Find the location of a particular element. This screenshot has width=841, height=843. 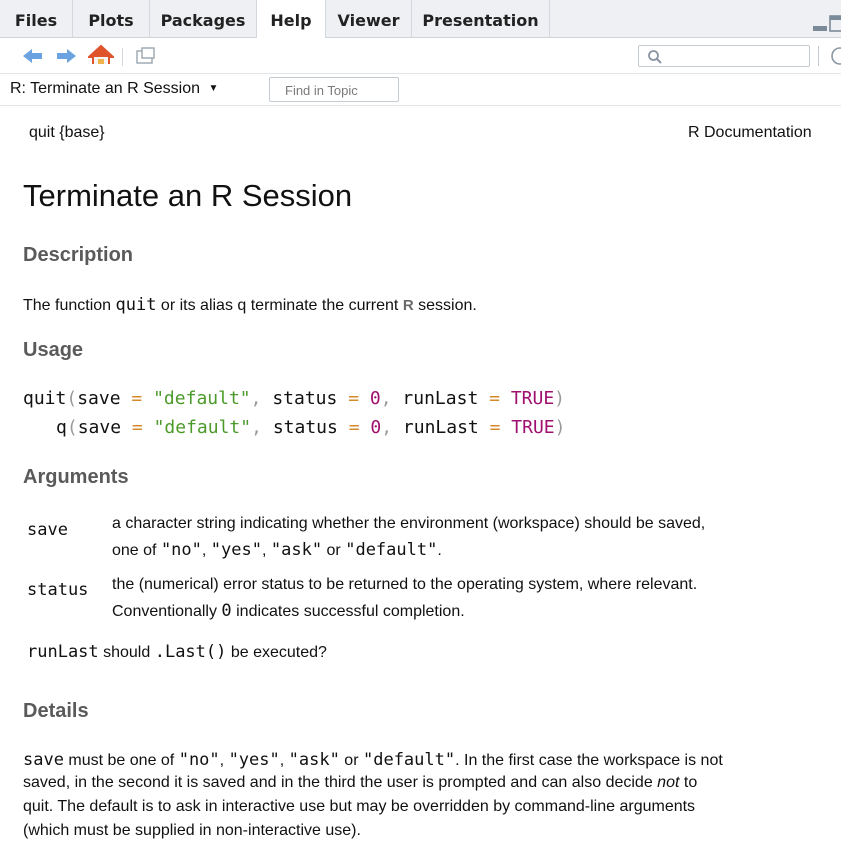

open-in-window-icon is located at coordinates (145, 56).